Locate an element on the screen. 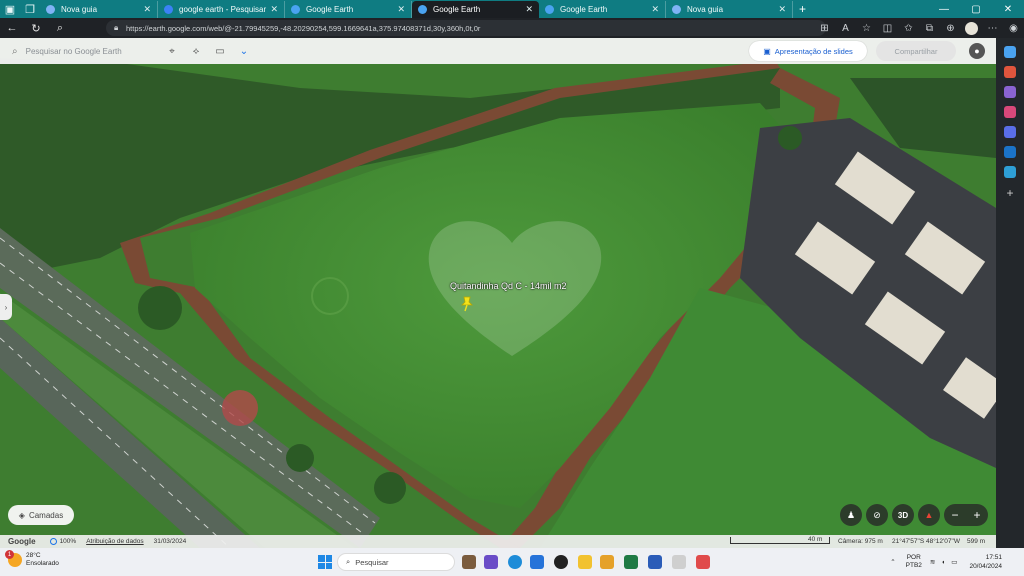 The height and width of the screenshot is (576, 1024). tab-actions-icon: ❐ is located at coordinates (30, 9).